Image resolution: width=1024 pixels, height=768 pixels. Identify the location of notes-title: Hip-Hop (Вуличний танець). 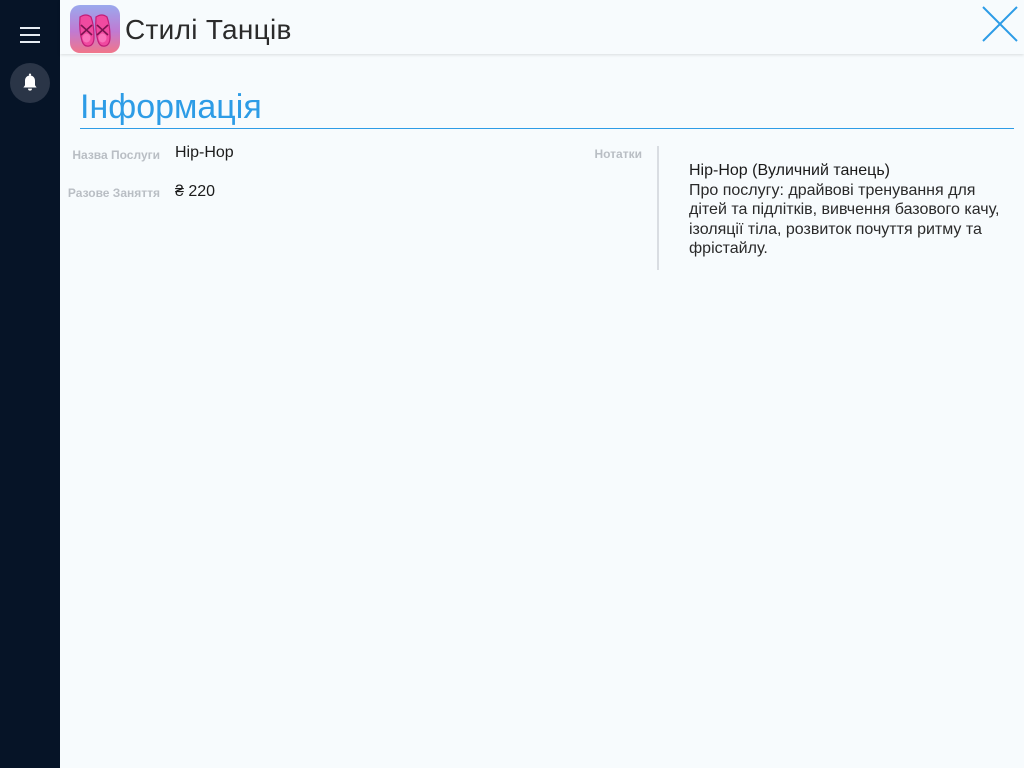
(789, 170).